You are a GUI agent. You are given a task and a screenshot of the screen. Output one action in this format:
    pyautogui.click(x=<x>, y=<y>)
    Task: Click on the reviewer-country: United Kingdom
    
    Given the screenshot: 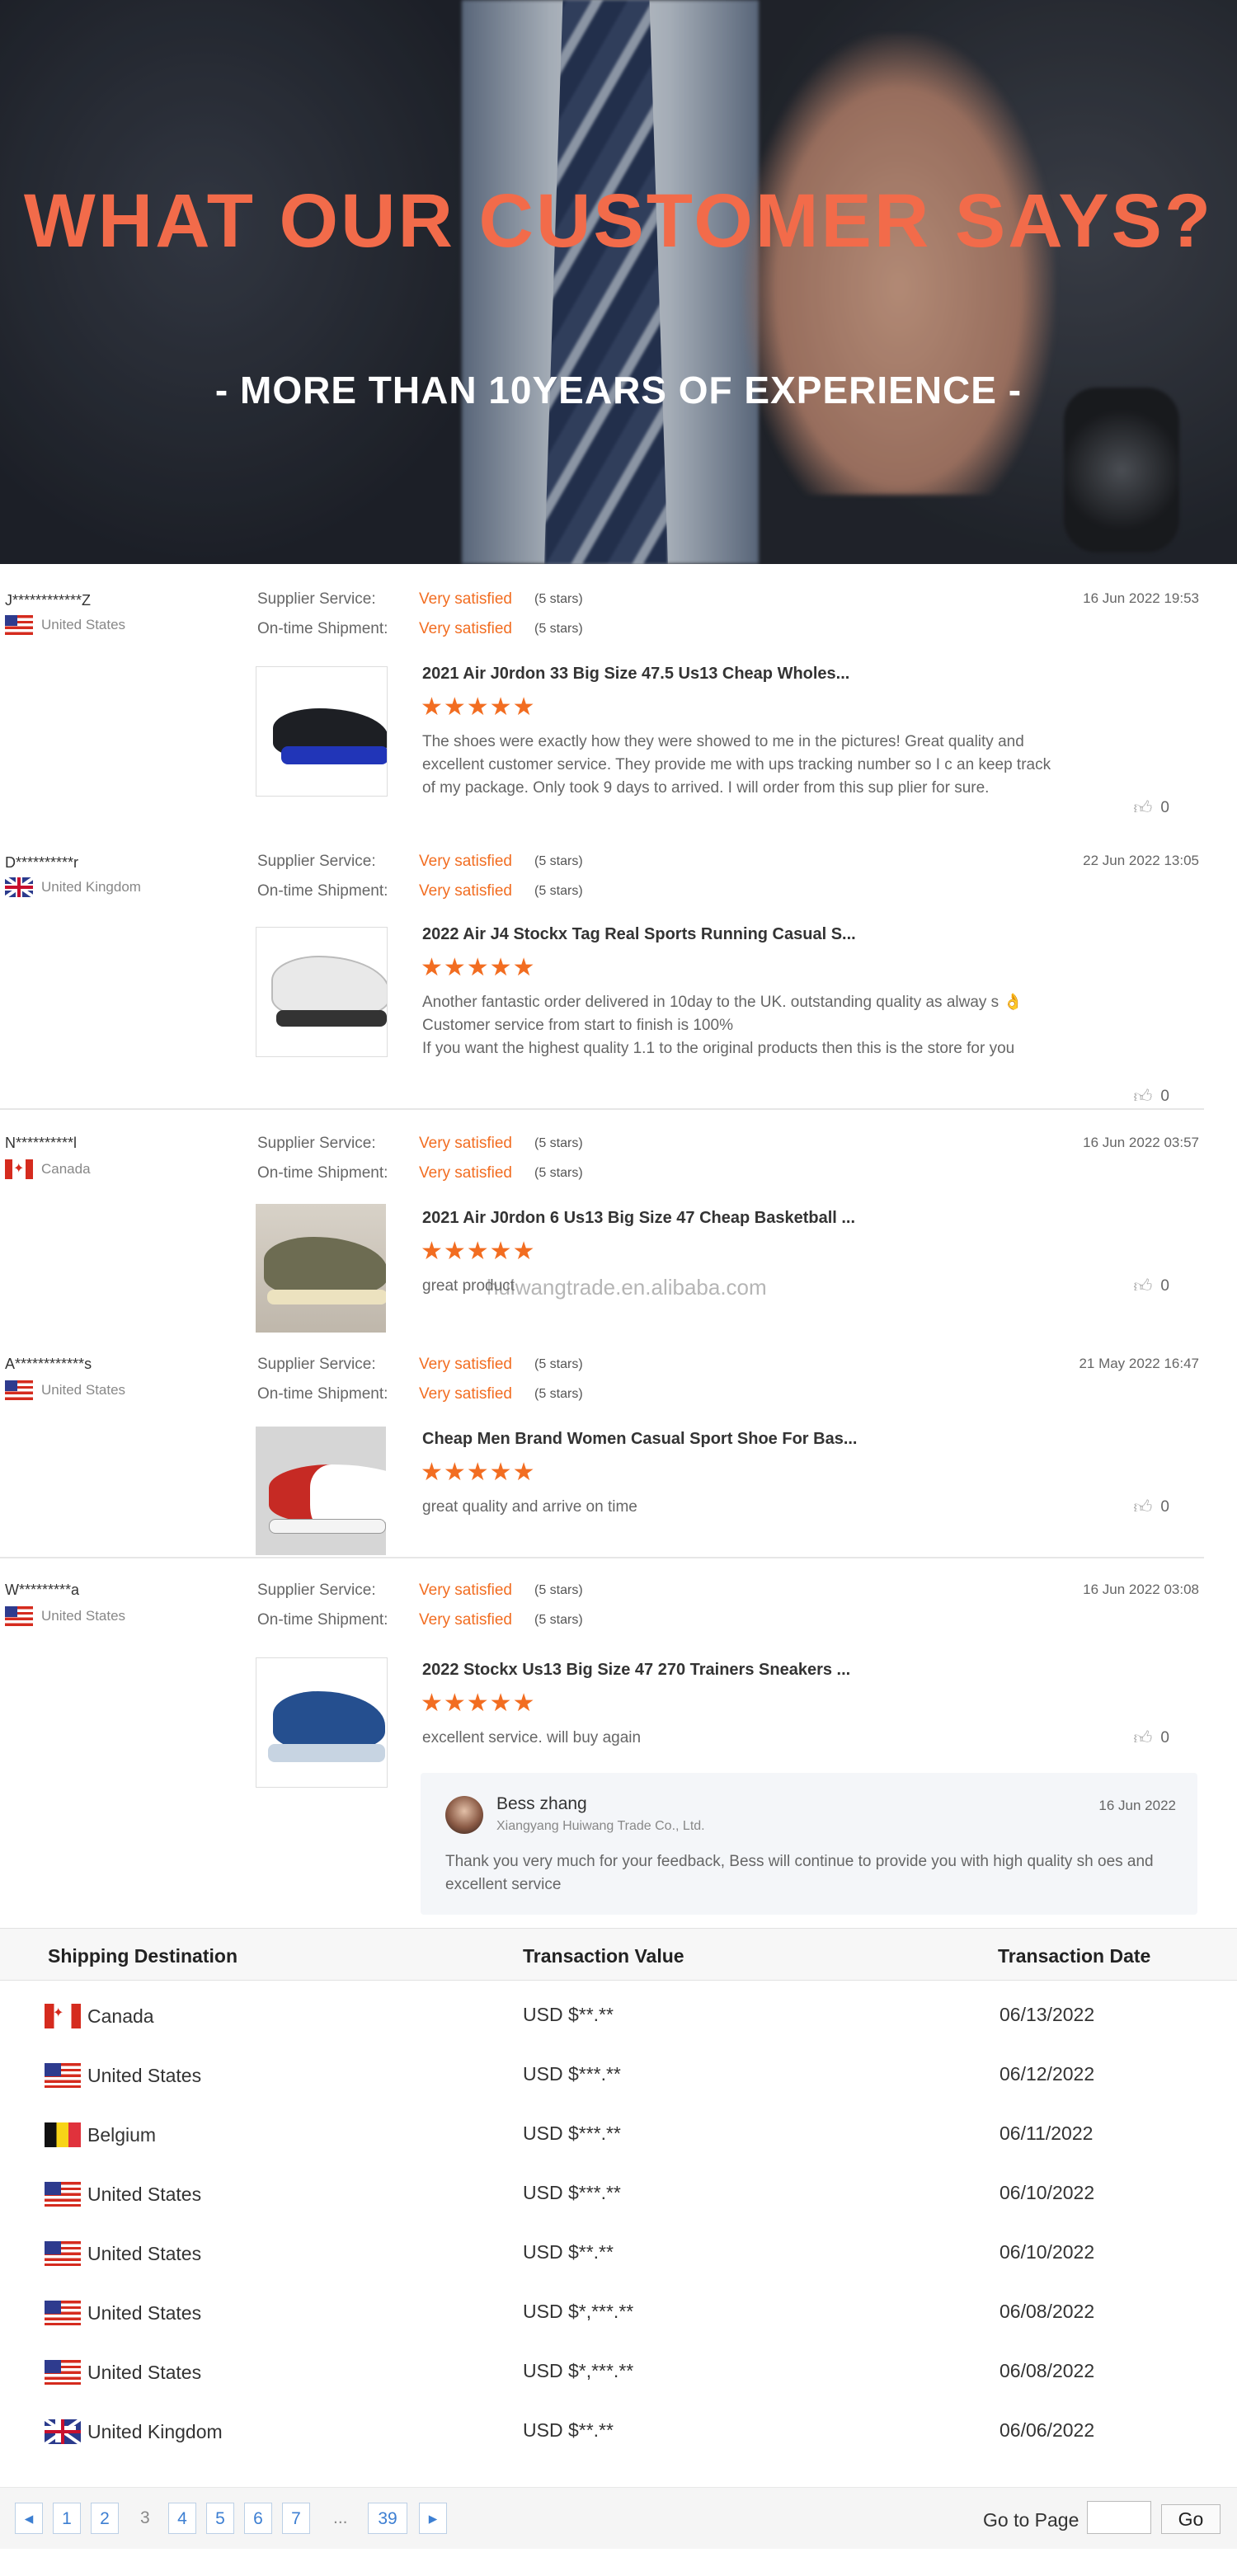 What is the action you would take?
    pyautogui.click(x=73, y=887)
    